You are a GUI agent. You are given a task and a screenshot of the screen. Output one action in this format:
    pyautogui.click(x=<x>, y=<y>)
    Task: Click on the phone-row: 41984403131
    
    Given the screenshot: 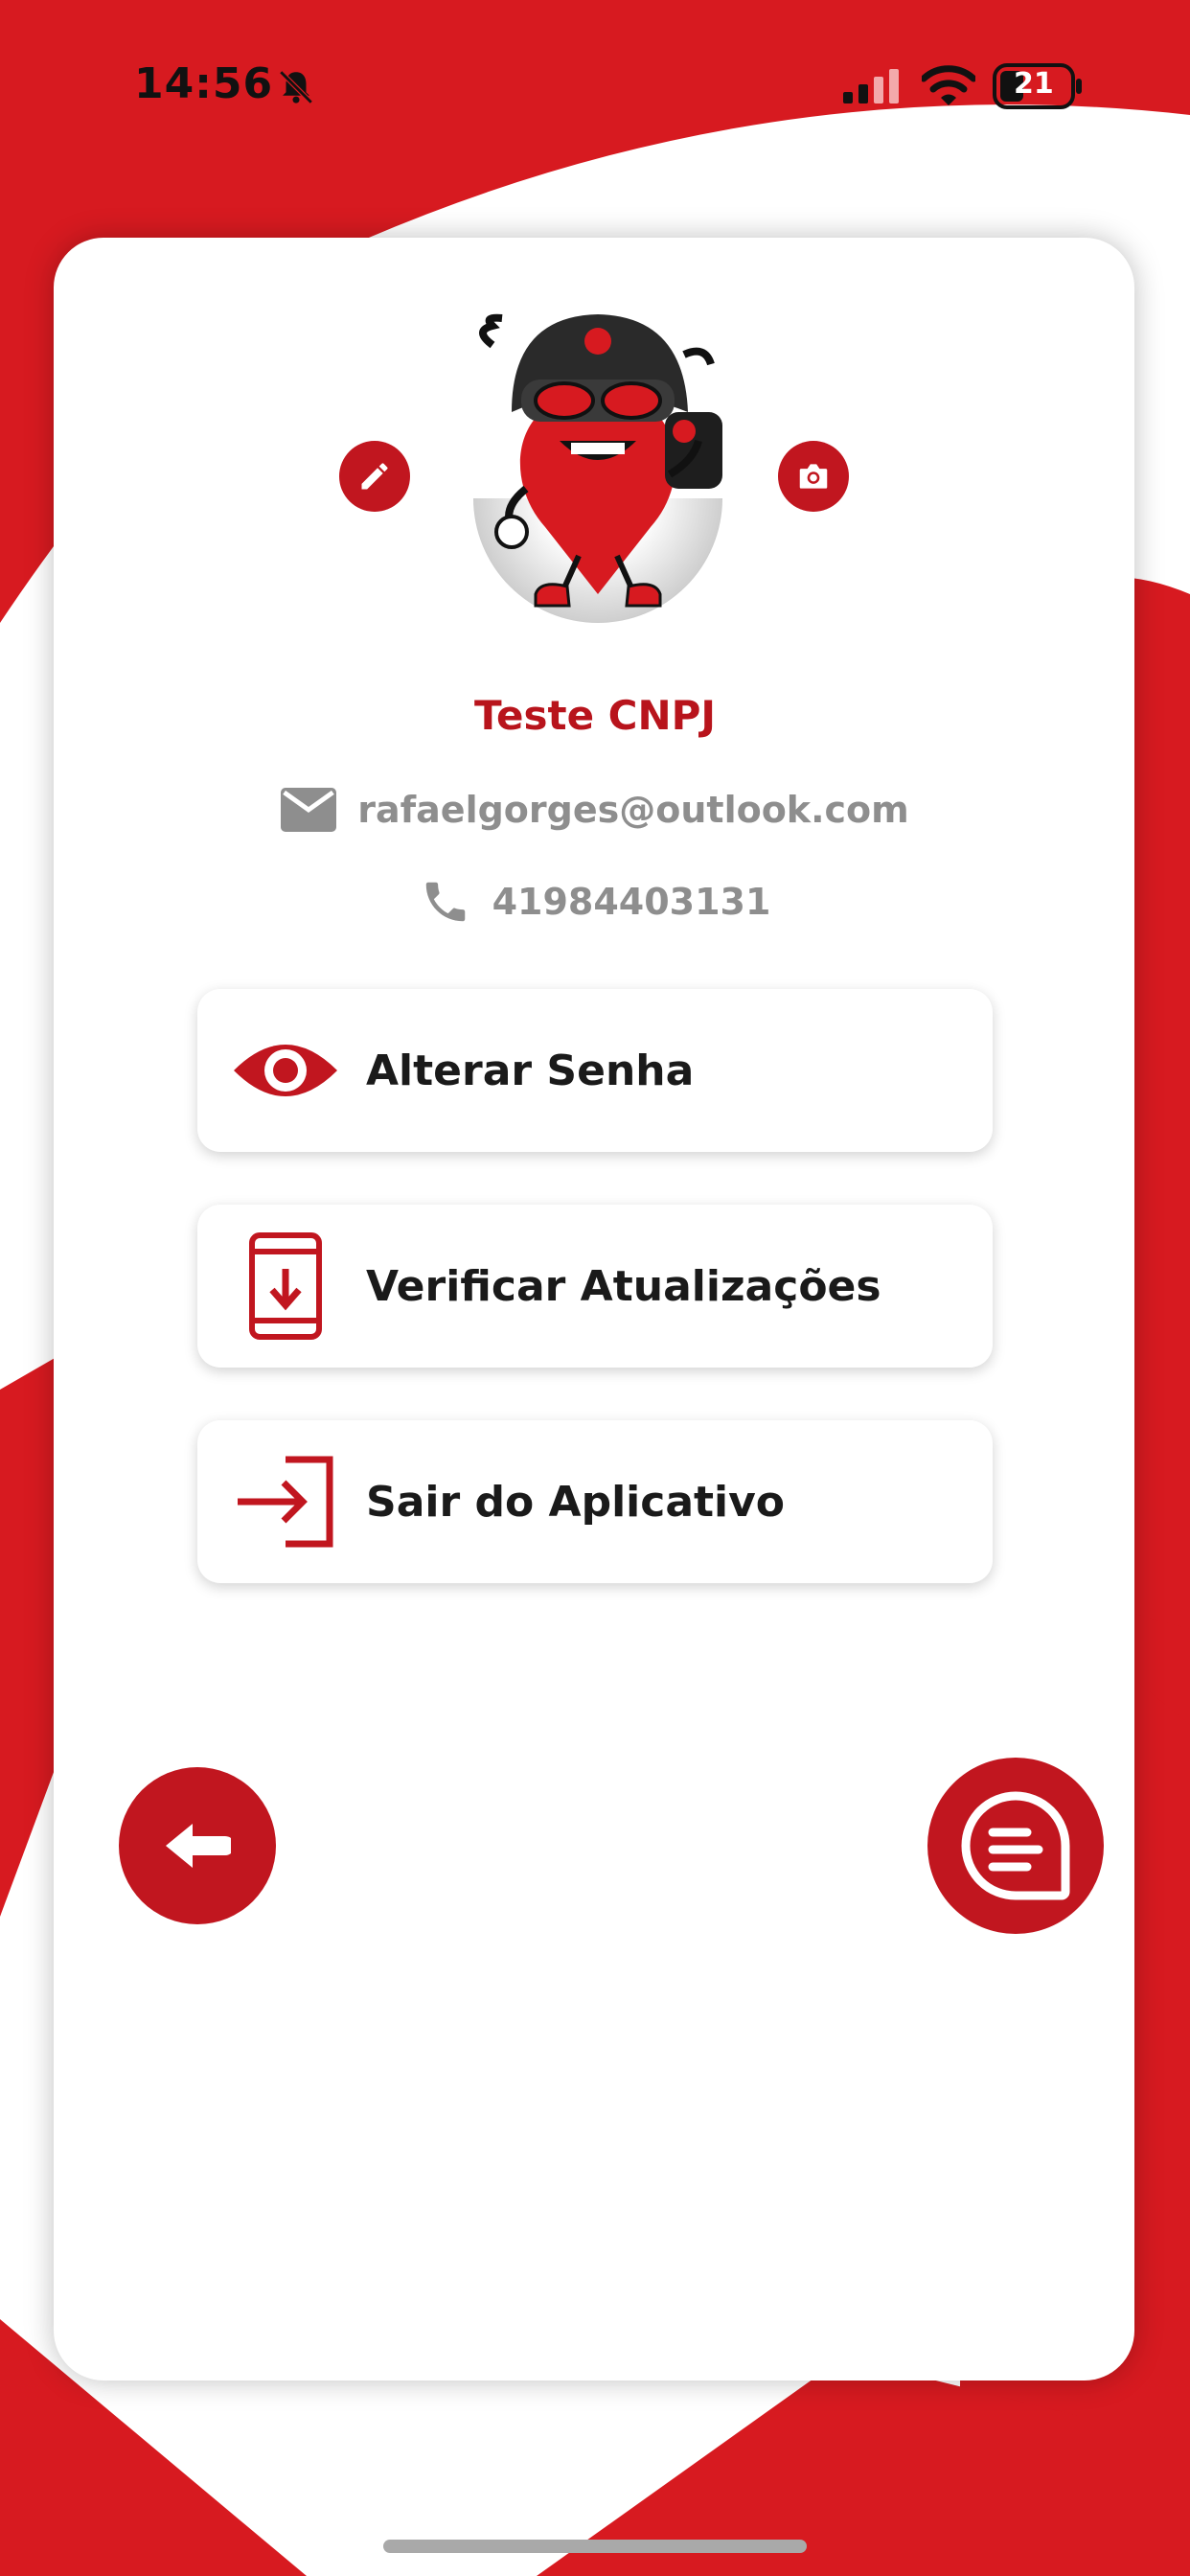 What is the action you would take?
    pyautogui.click(x=595, y=902)
    